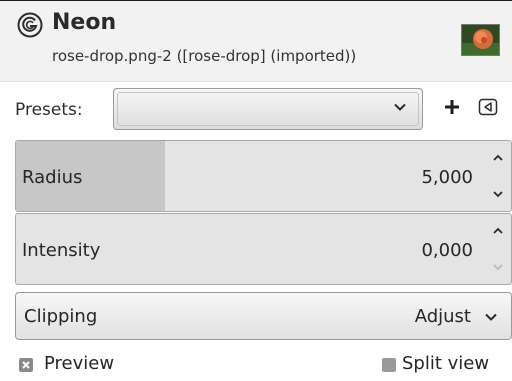  What do you see at coordinates (447, 177) in the screenshot?
I see `radius-value: 5,000` at bounding box center [447, 177].